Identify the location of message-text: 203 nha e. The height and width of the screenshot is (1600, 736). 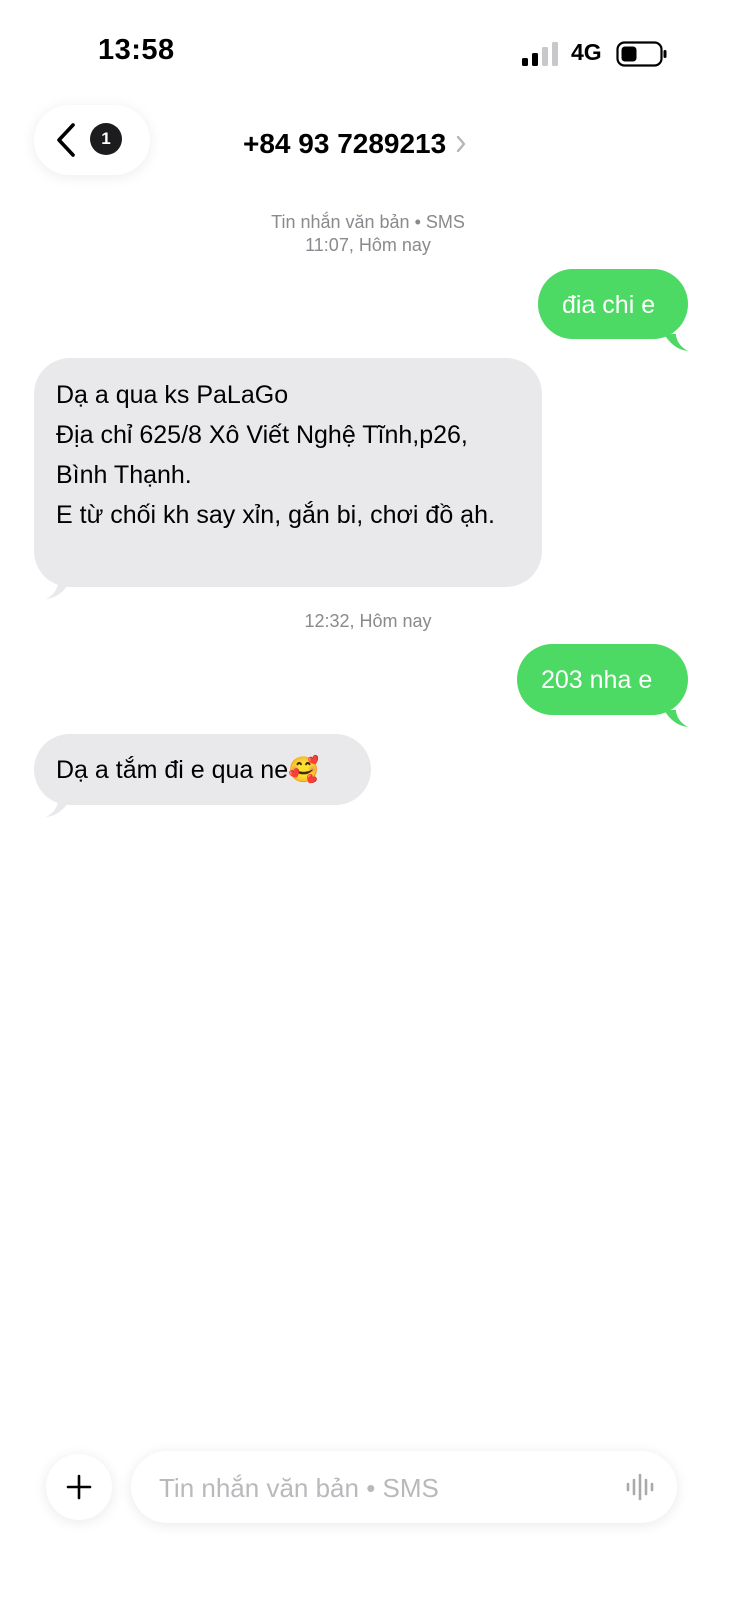
(597, 680).